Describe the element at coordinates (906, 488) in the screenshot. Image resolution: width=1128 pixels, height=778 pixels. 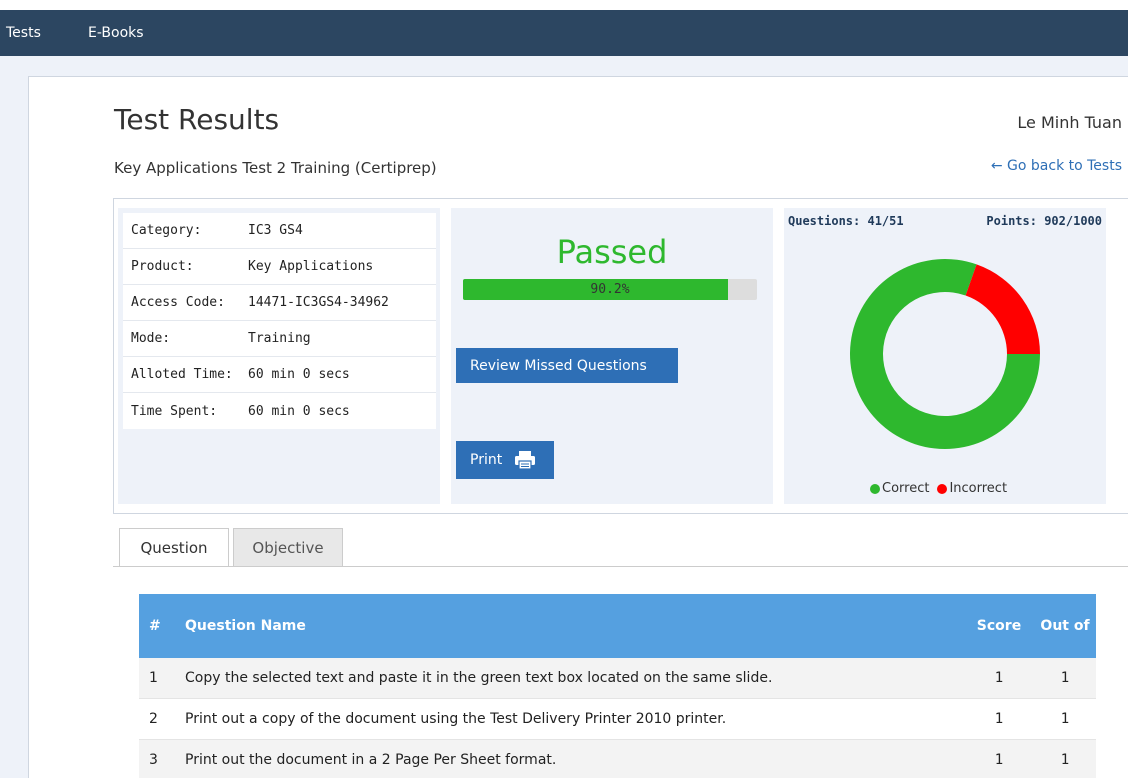
I see `legend-correct-label: Correct` at that location.